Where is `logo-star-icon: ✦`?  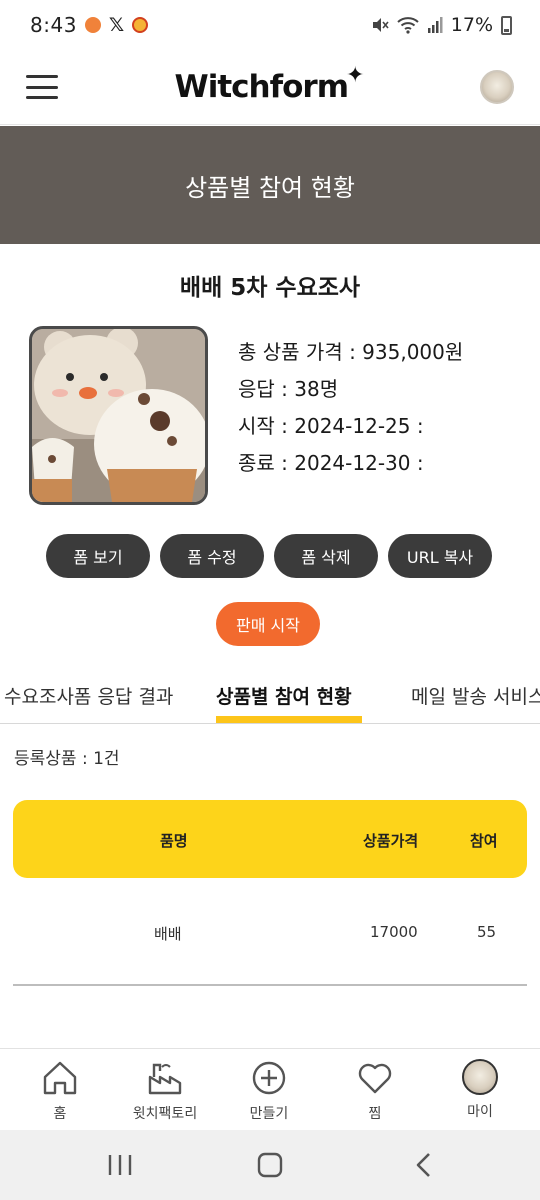 logo-star-icon: ✦ is located at coordinates (355, 75).